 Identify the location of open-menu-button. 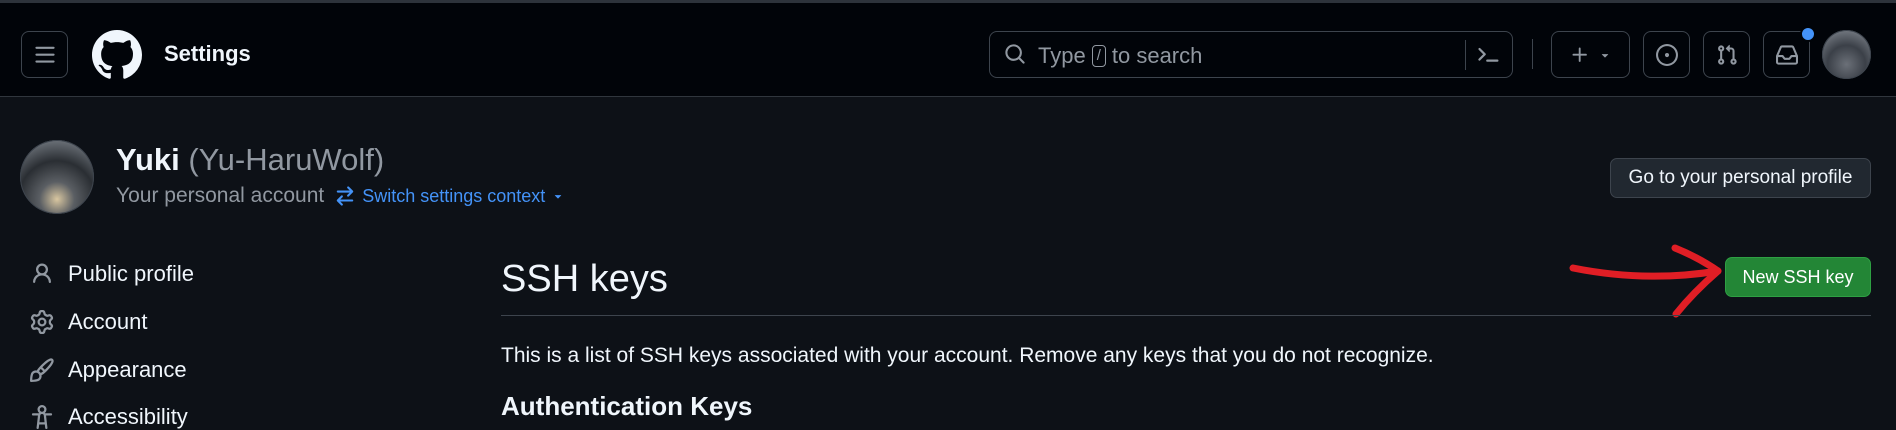
(44, 54).